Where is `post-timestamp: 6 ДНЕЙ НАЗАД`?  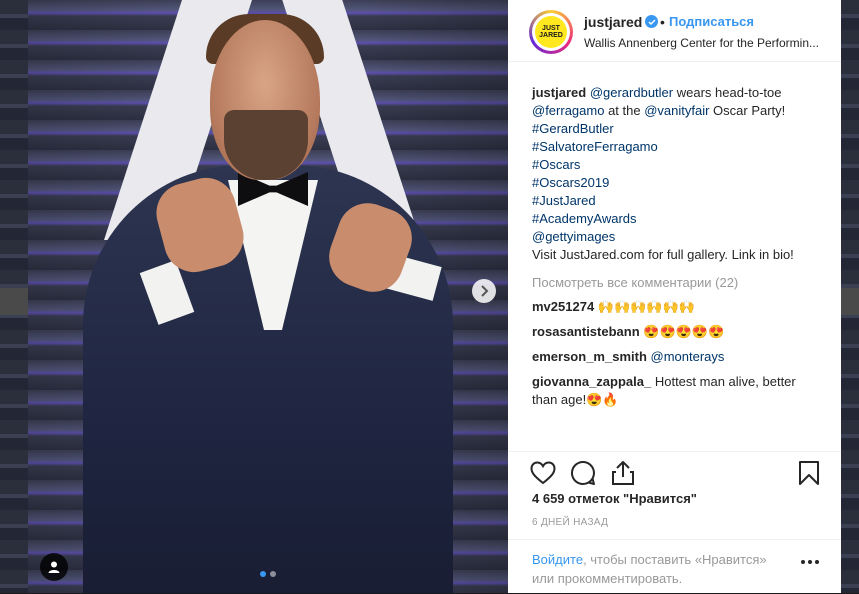
post-timestamp: 6 ДНЕЙ НАЗАД is located at coordinates (570, 522).